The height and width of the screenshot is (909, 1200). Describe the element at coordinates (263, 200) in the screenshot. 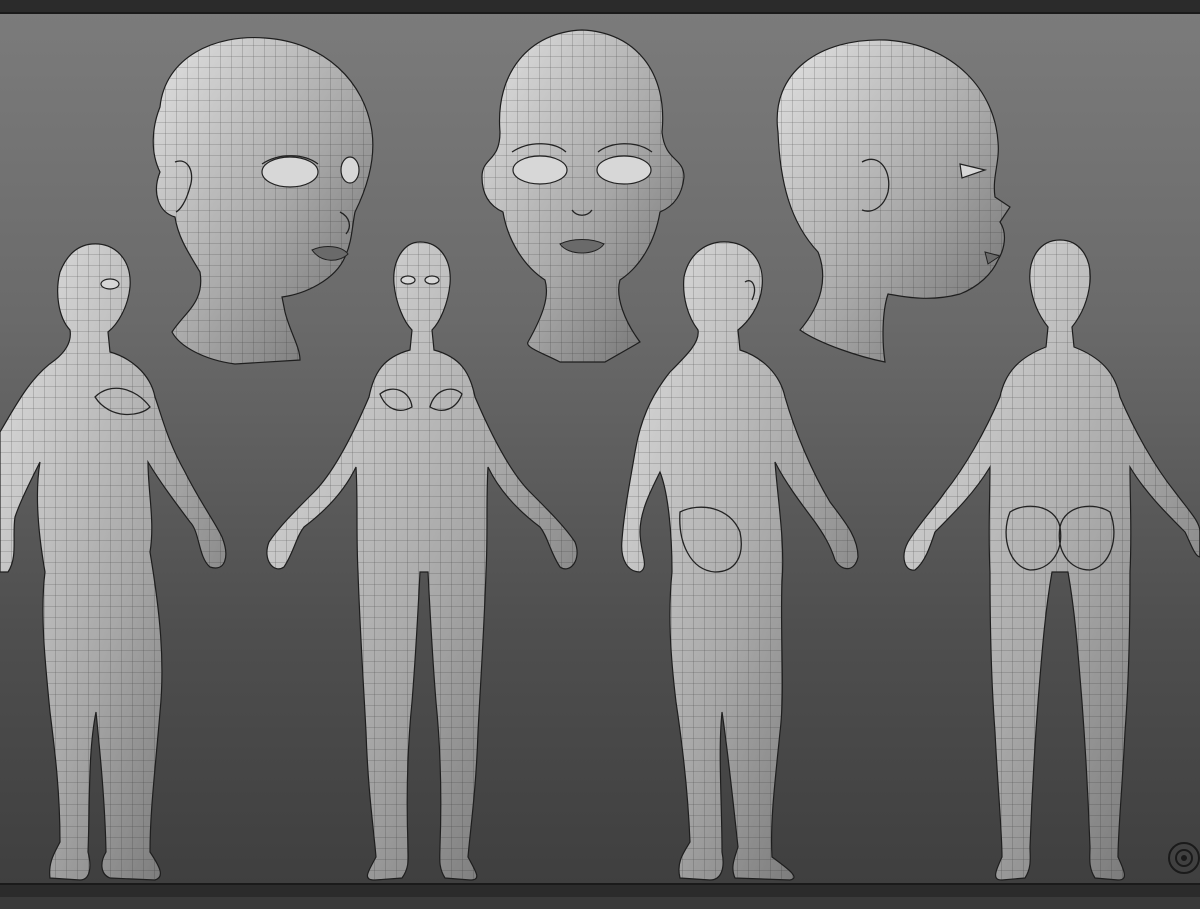

I see `head-three-quarter` at that location.